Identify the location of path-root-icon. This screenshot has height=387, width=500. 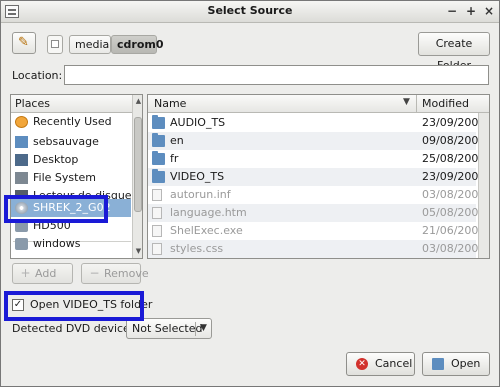
(55, 44).